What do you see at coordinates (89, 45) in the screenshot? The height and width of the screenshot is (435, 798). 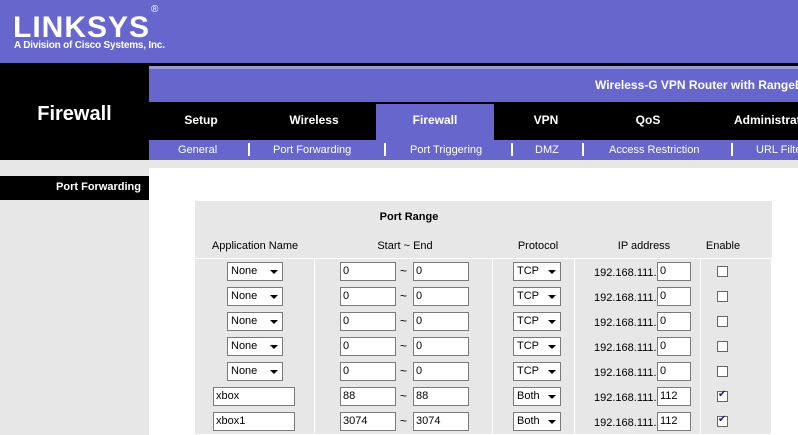 I see `logo-tagline: A Division of Cisco Systems, Inc.` at bounding box center [89, 45].